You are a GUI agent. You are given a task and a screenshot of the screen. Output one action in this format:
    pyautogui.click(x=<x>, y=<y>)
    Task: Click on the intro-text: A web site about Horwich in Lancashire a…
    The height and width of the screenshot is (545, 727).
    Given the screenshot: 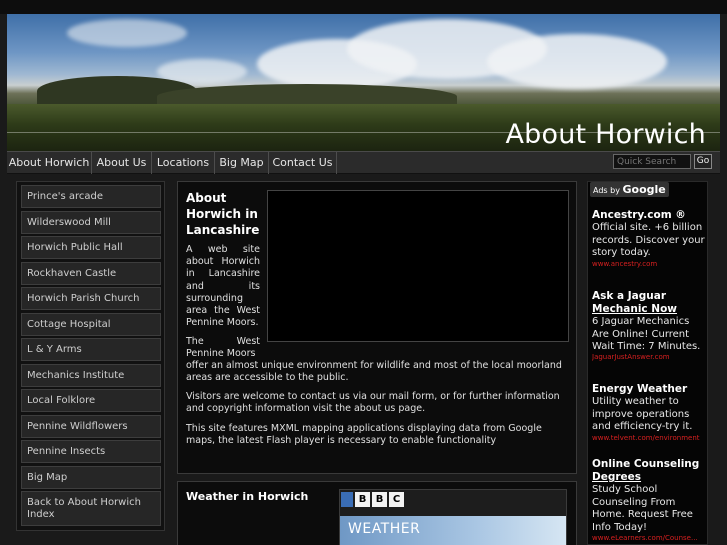 What is the action you would take?
    pyautogui.click(x=223, y=286)
    